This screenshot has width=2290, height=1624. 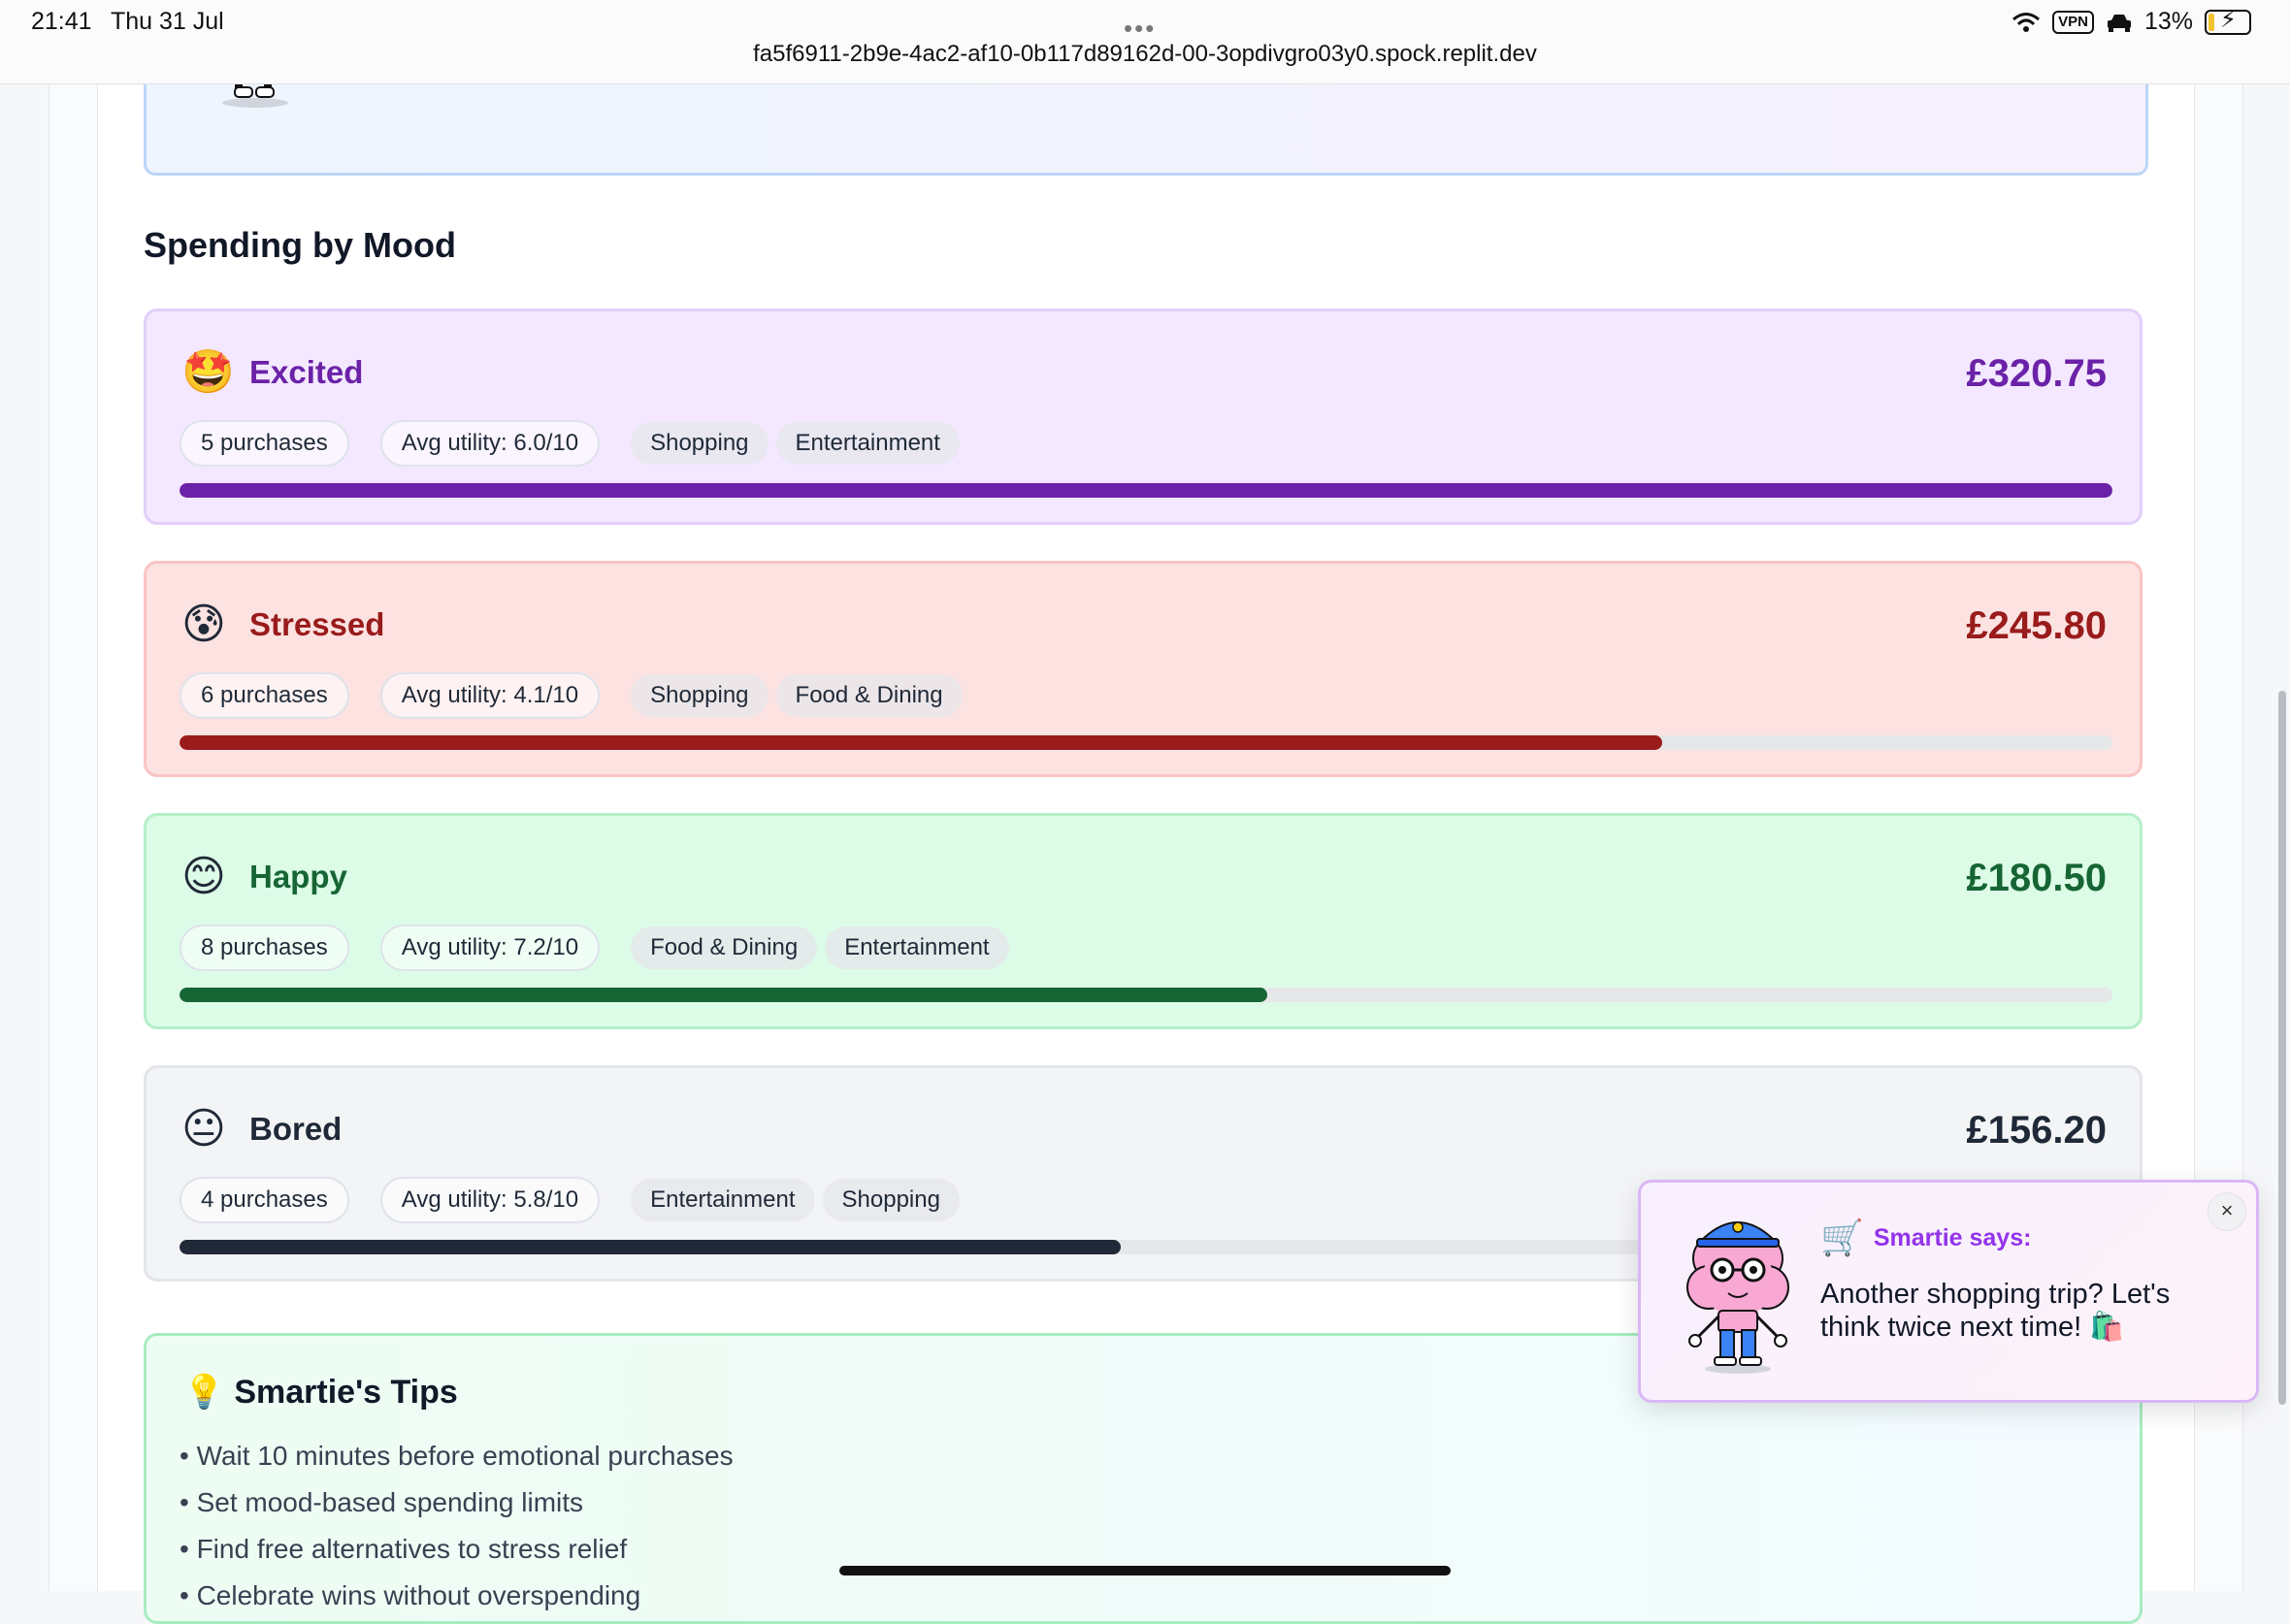 I want to click on wifi-icon, so click(x=2026, y=22).